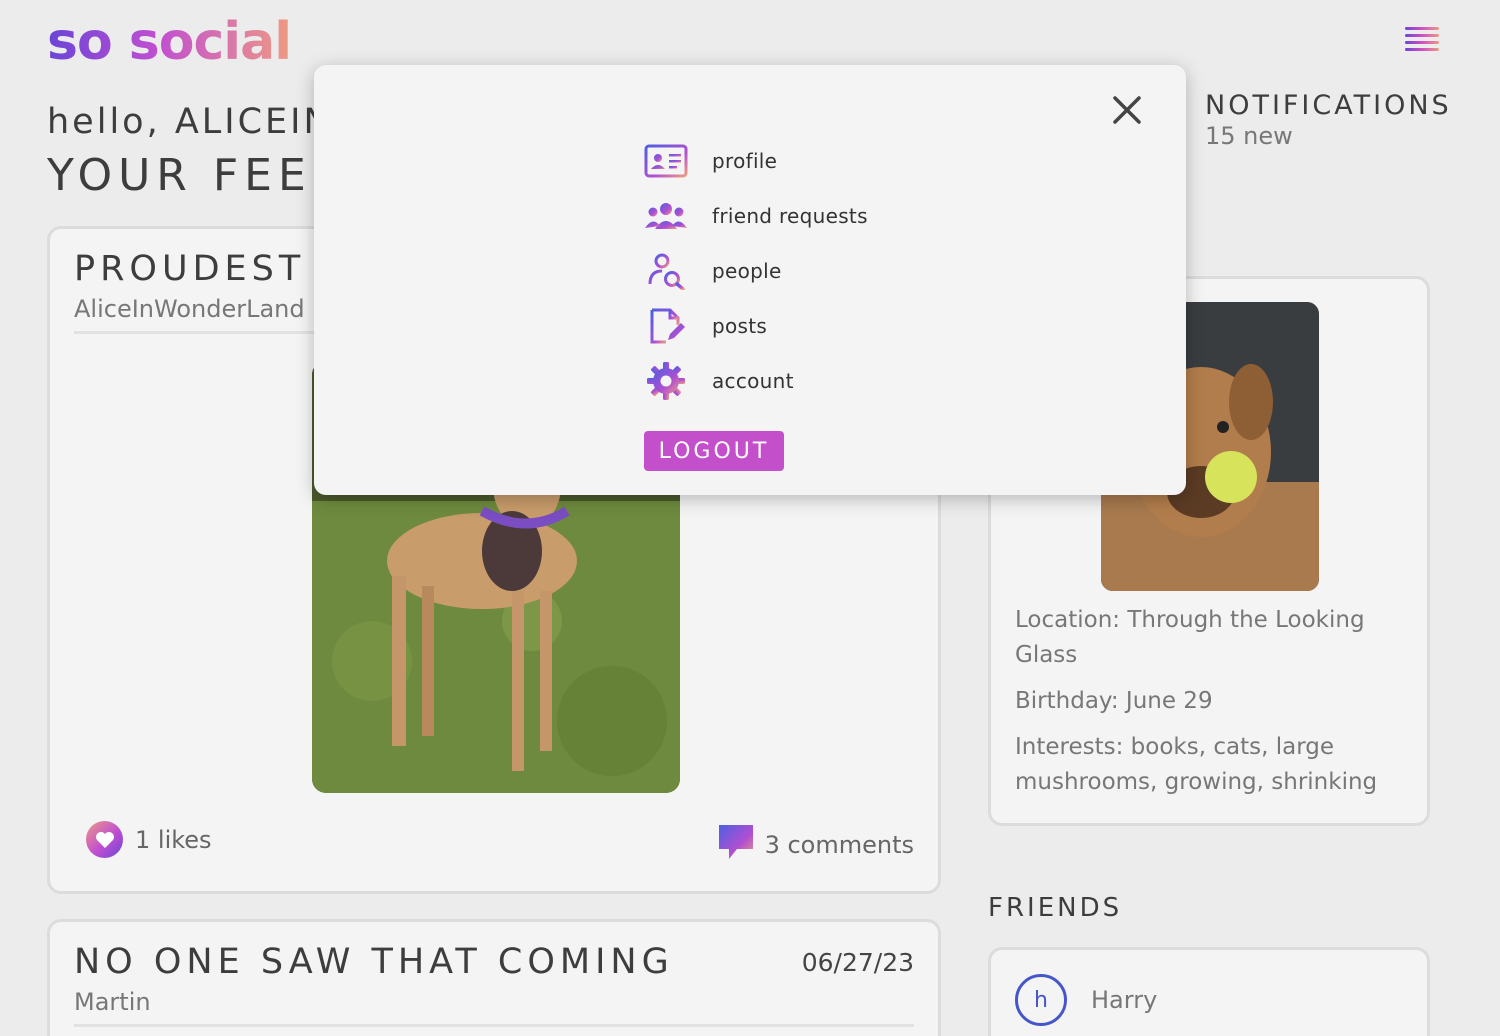  What do you see at coordinates (112, 1002) in the screenshot?
I see `post-author: Martin` at bounding box center [112, 1002].